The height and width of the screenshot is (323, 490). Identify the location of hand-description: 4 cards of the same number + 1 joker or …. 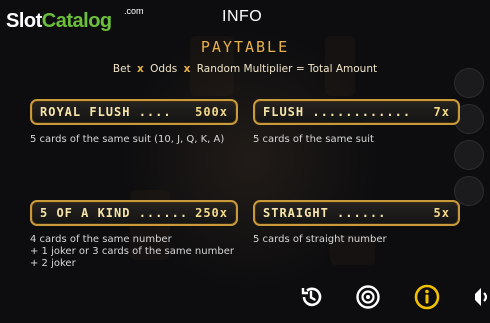
(132, 252).